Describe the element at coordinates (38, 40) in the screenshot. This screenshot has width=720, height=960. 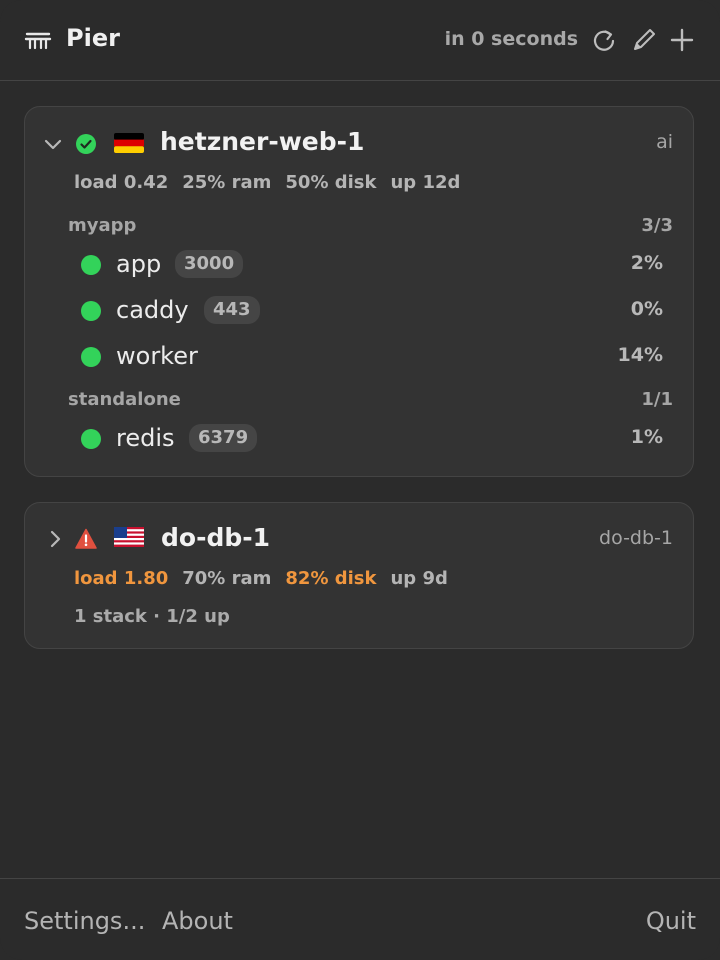
I see `pier-icon` at that location.